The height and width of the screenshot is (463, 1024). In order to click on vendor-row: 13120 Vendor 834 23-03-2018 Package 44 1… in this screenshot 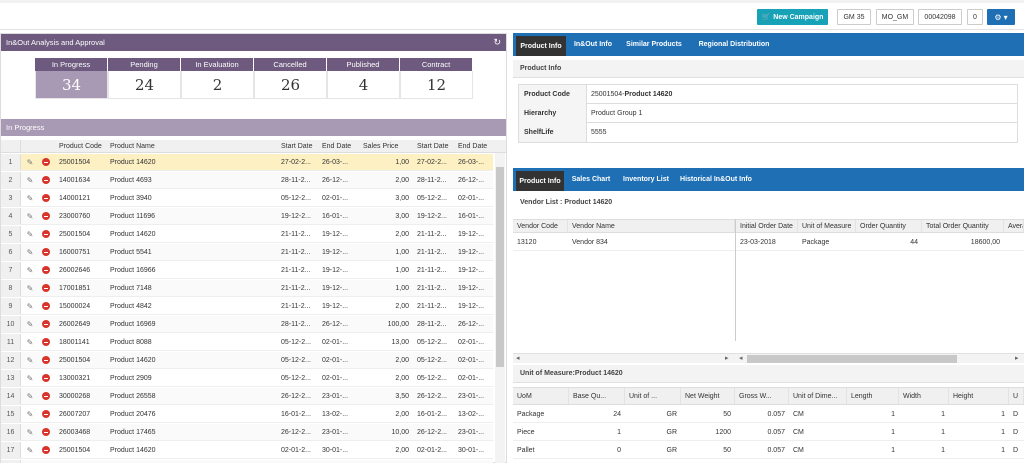, I will do `click(768, 242)`.